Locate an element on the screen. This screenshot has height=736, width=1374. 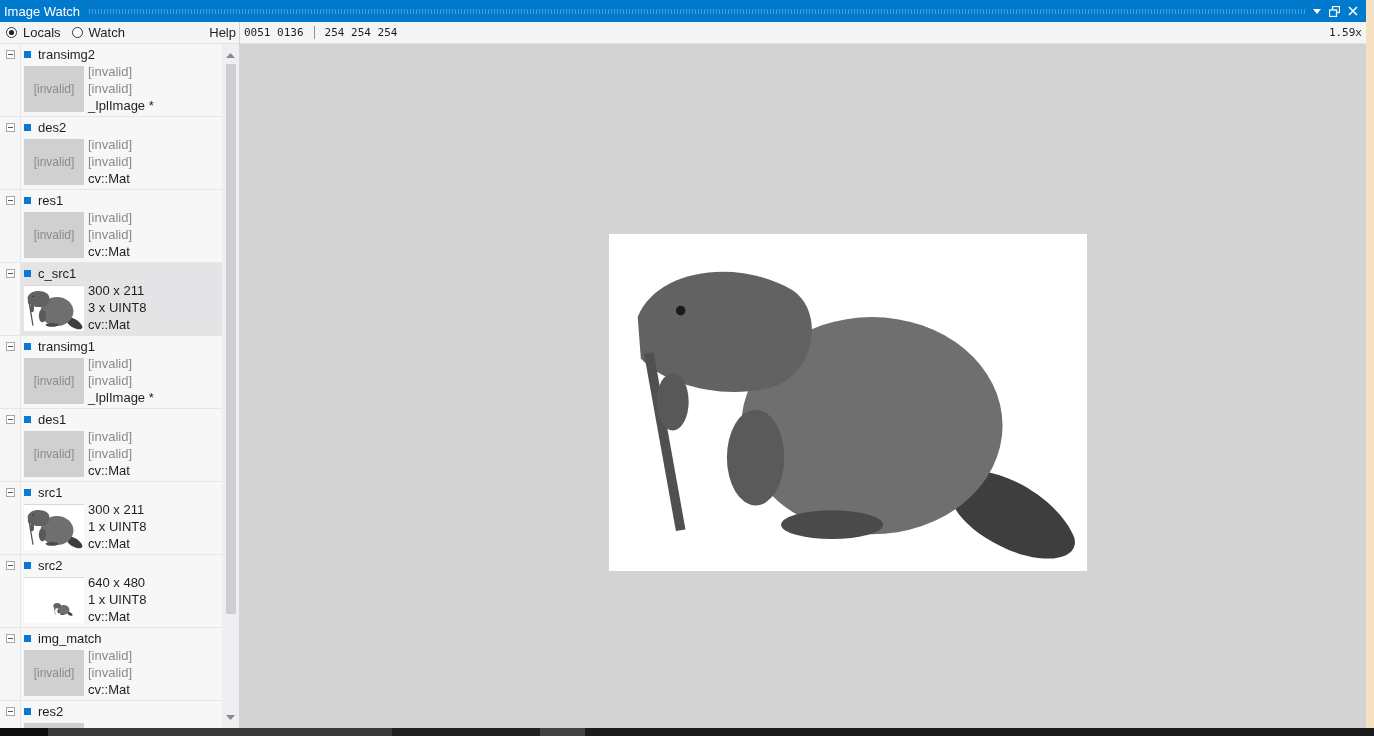
restore-icon is located at coordinates (1334, 11).